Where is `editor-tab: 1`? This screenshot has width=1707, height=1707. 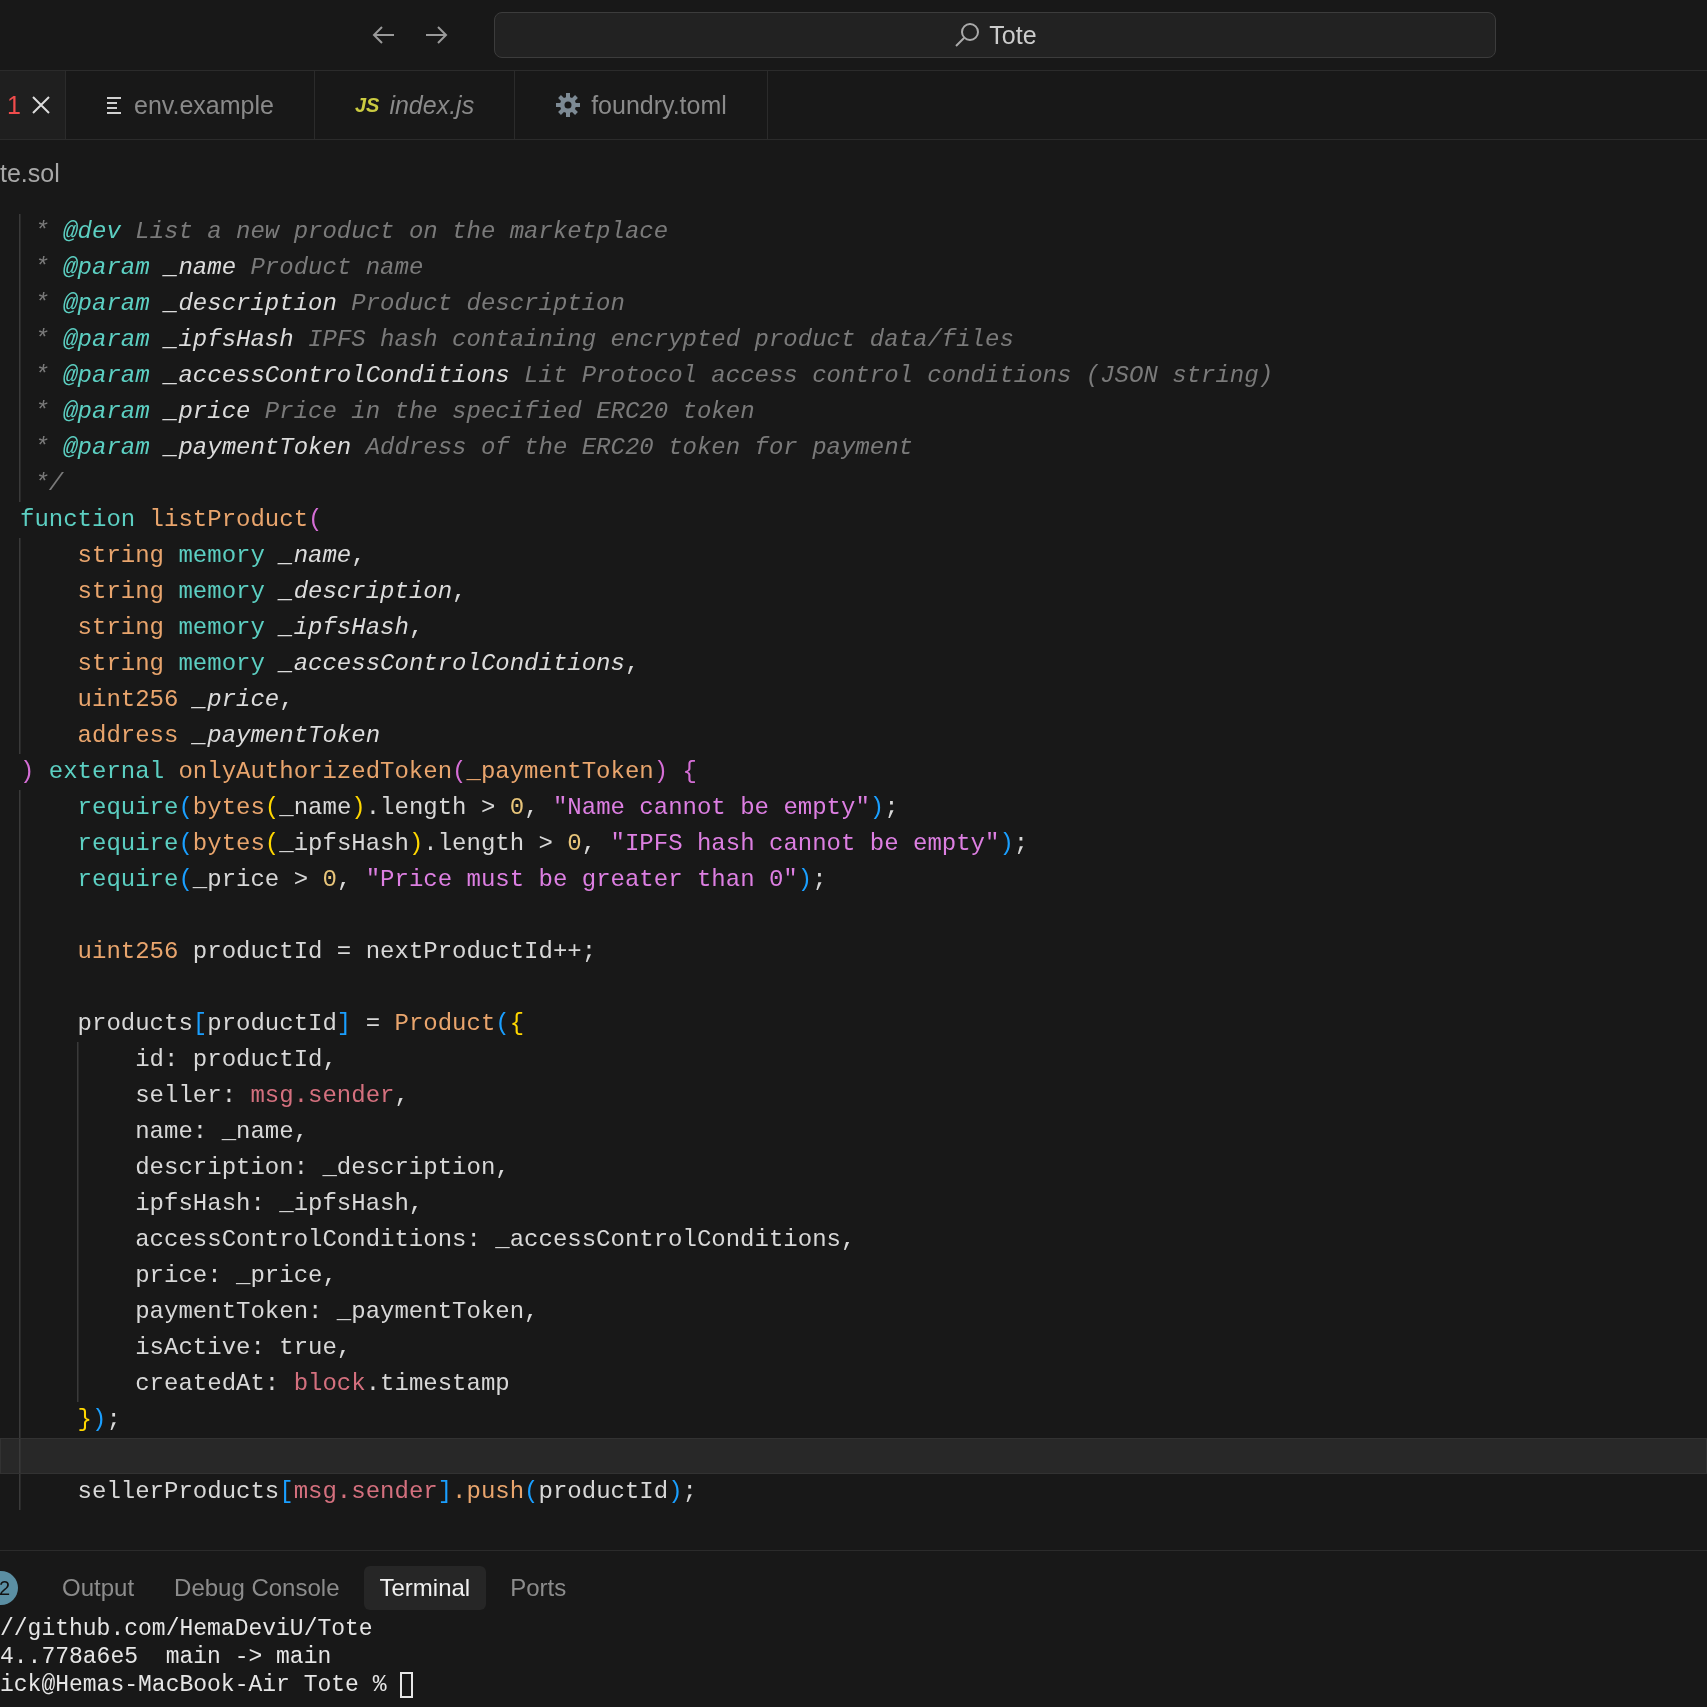 editor-tab: 1 is located at coordinates (33, 105).